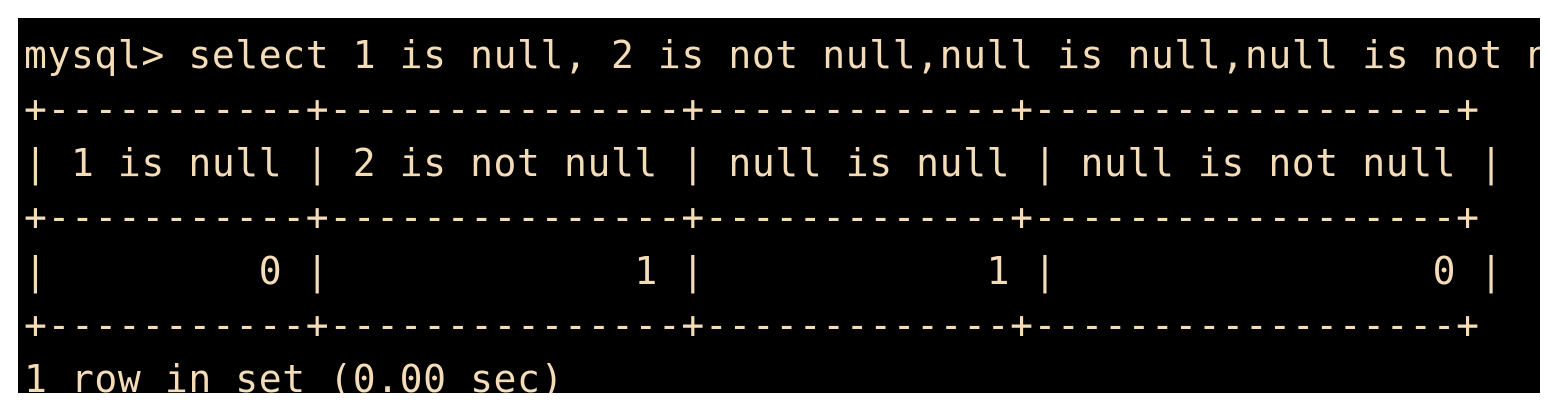  I want to click on mysql-prompt: mysql>, so click(94, 55).